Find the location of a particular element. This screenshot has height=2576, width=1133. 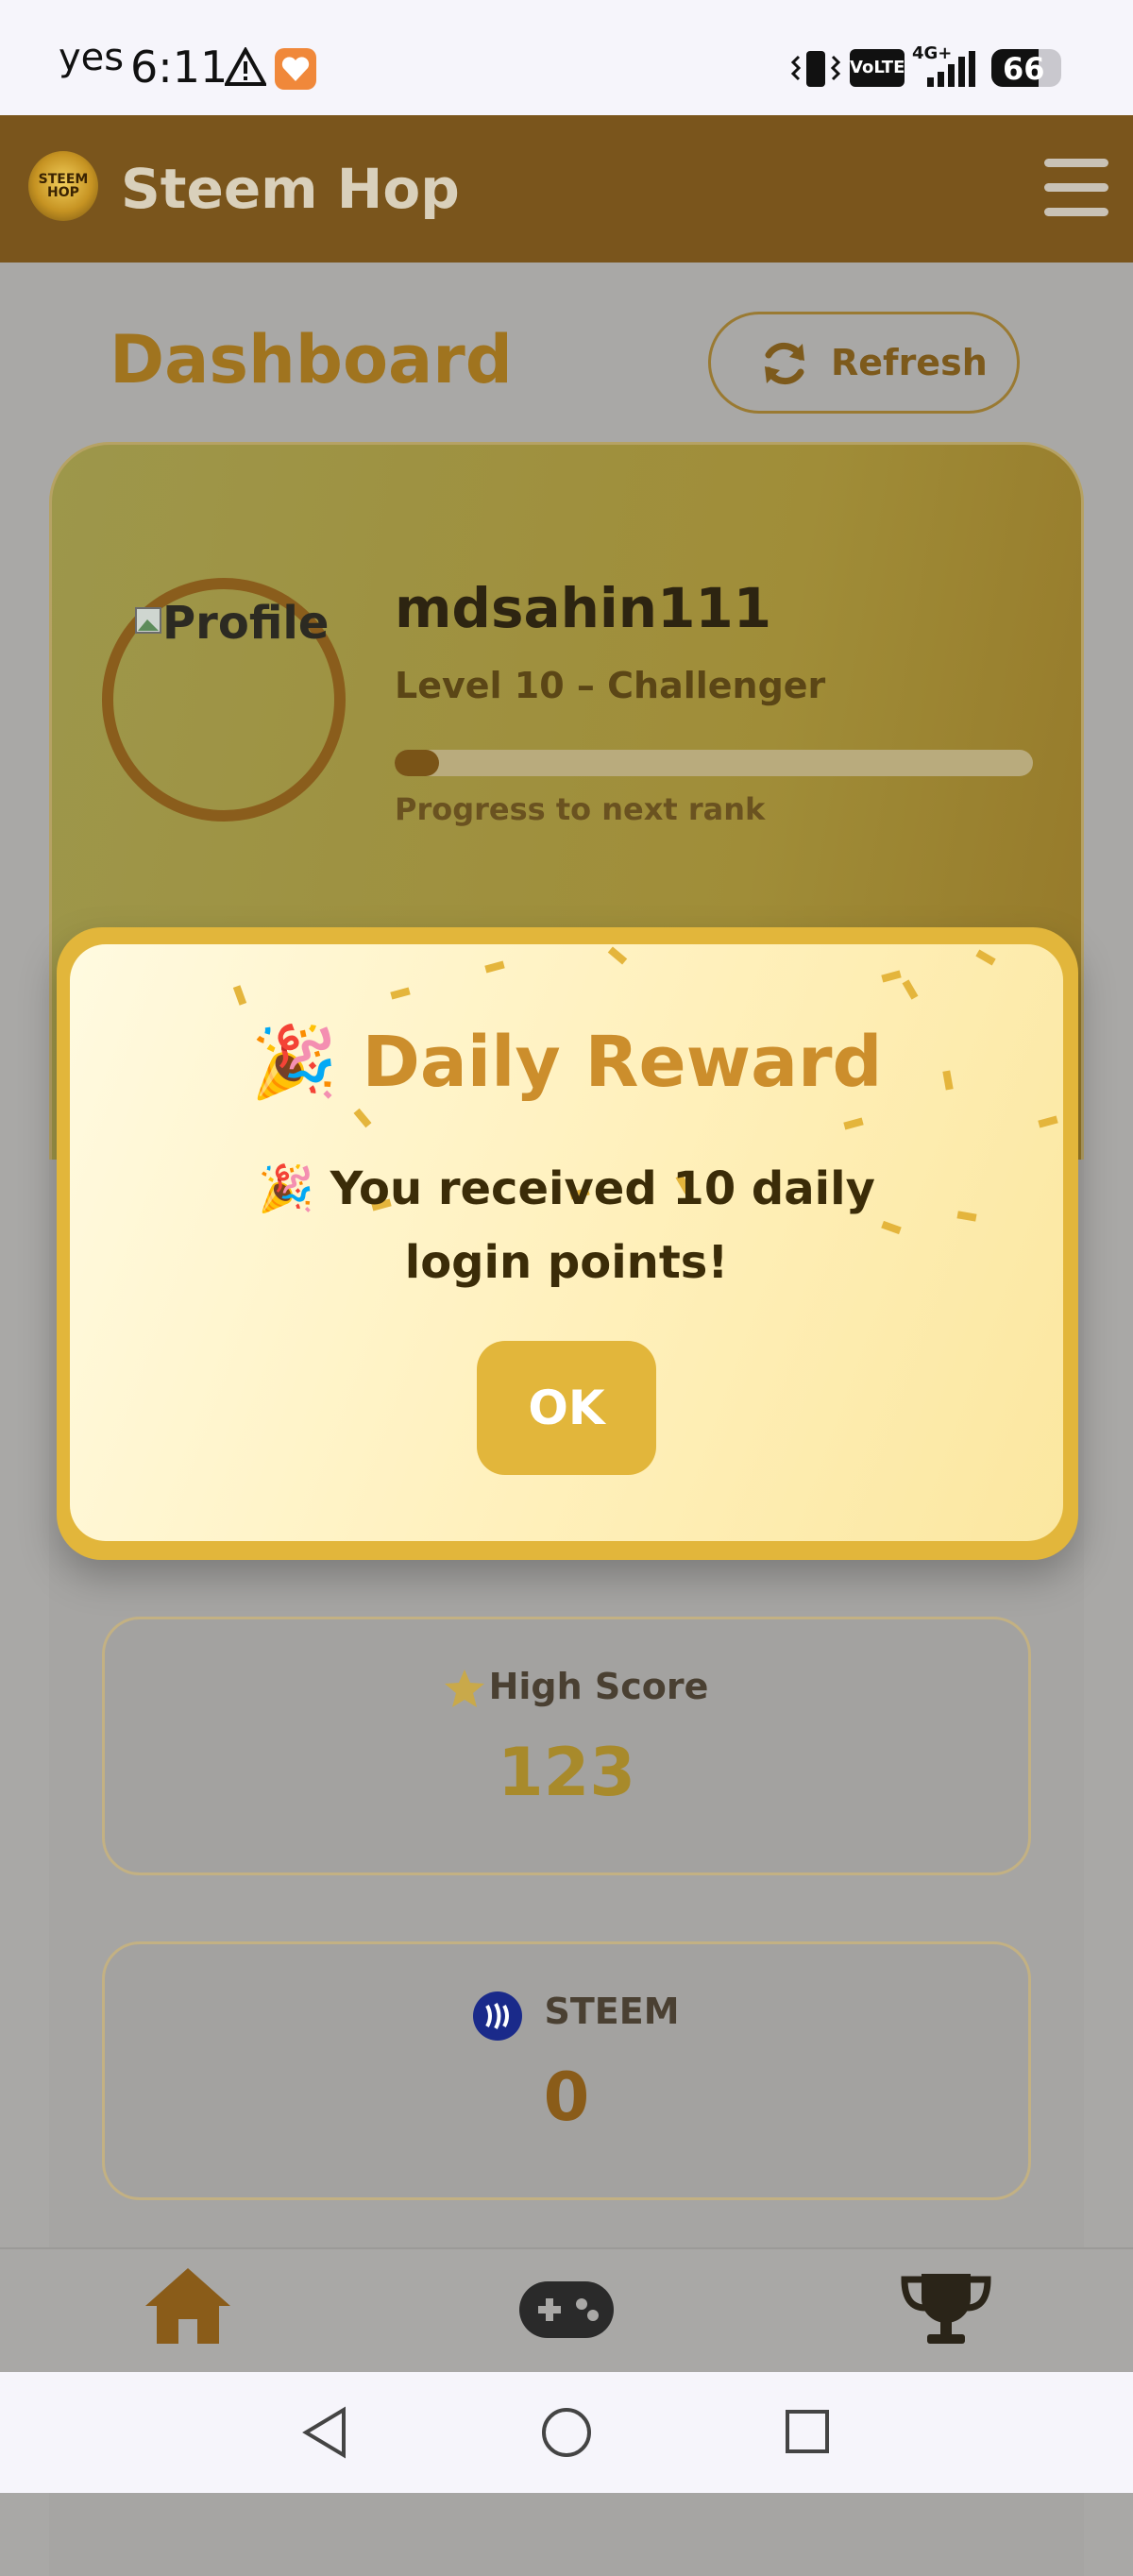

refresh-button-label: Refresh is located at coordinates (910, 362).